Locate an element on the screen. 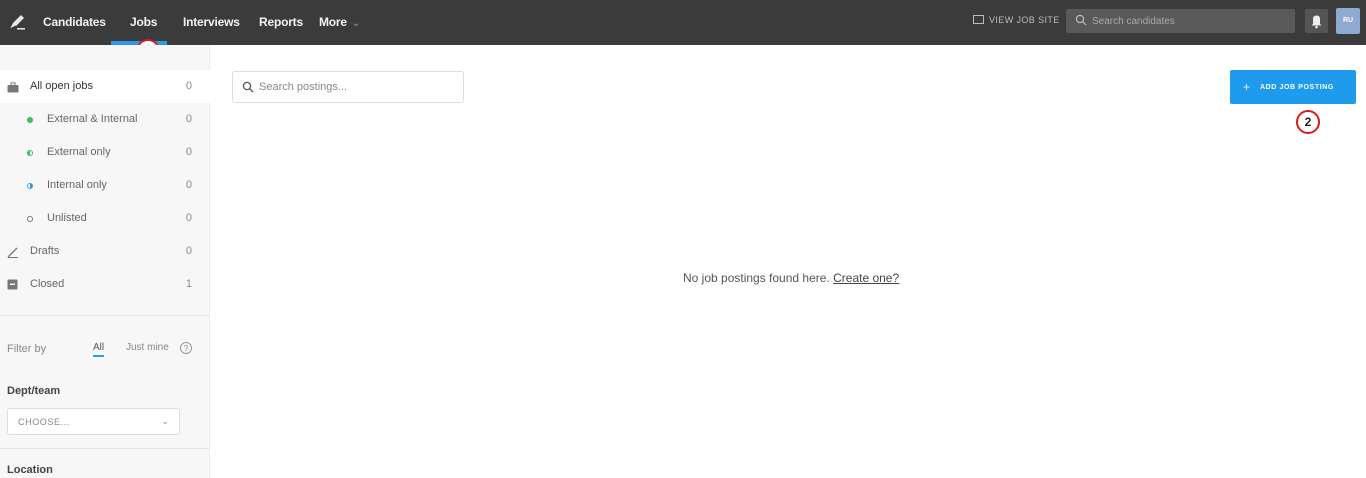 This screenshot has width=1366, height=478. view-job-site-label: View job site is located at coordinates (1024, 20).